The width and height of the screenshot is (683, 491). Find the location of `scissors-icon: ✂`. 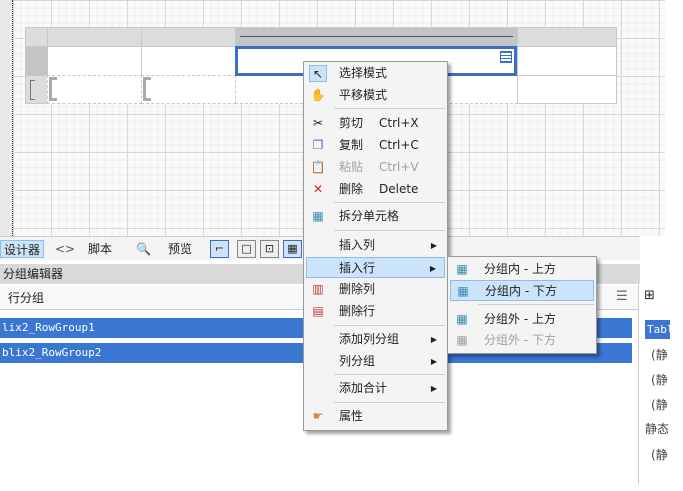

scissors-icon: ✂ is located at coordinates (318, 123).